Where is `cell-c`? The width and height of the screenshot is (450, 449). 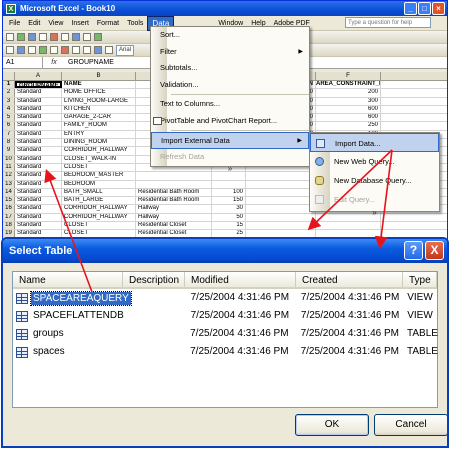
cell-c is located at coordinates (174, 184).